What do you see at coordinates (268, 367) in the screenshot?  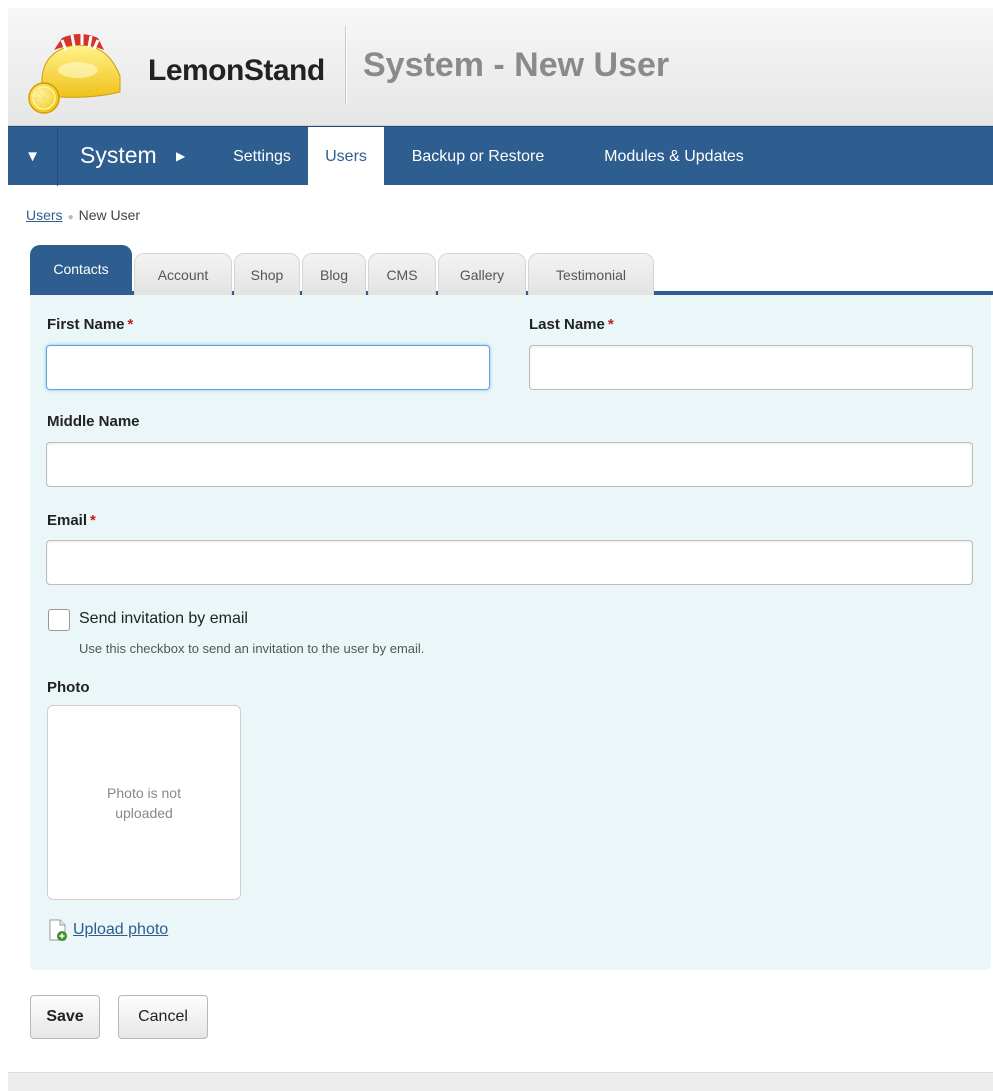 I see `first-name-field` at bounding box center [268, 367].